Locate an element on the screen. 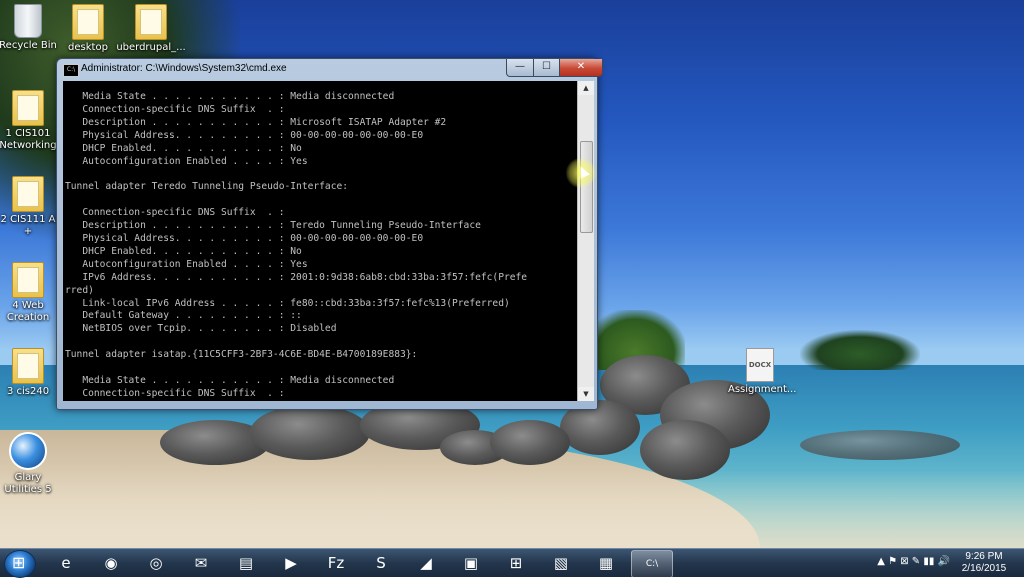 The height and width of the screenshot is (578, 1024). taskbar-app-s-icon: S is located at coordinates (381, 563).